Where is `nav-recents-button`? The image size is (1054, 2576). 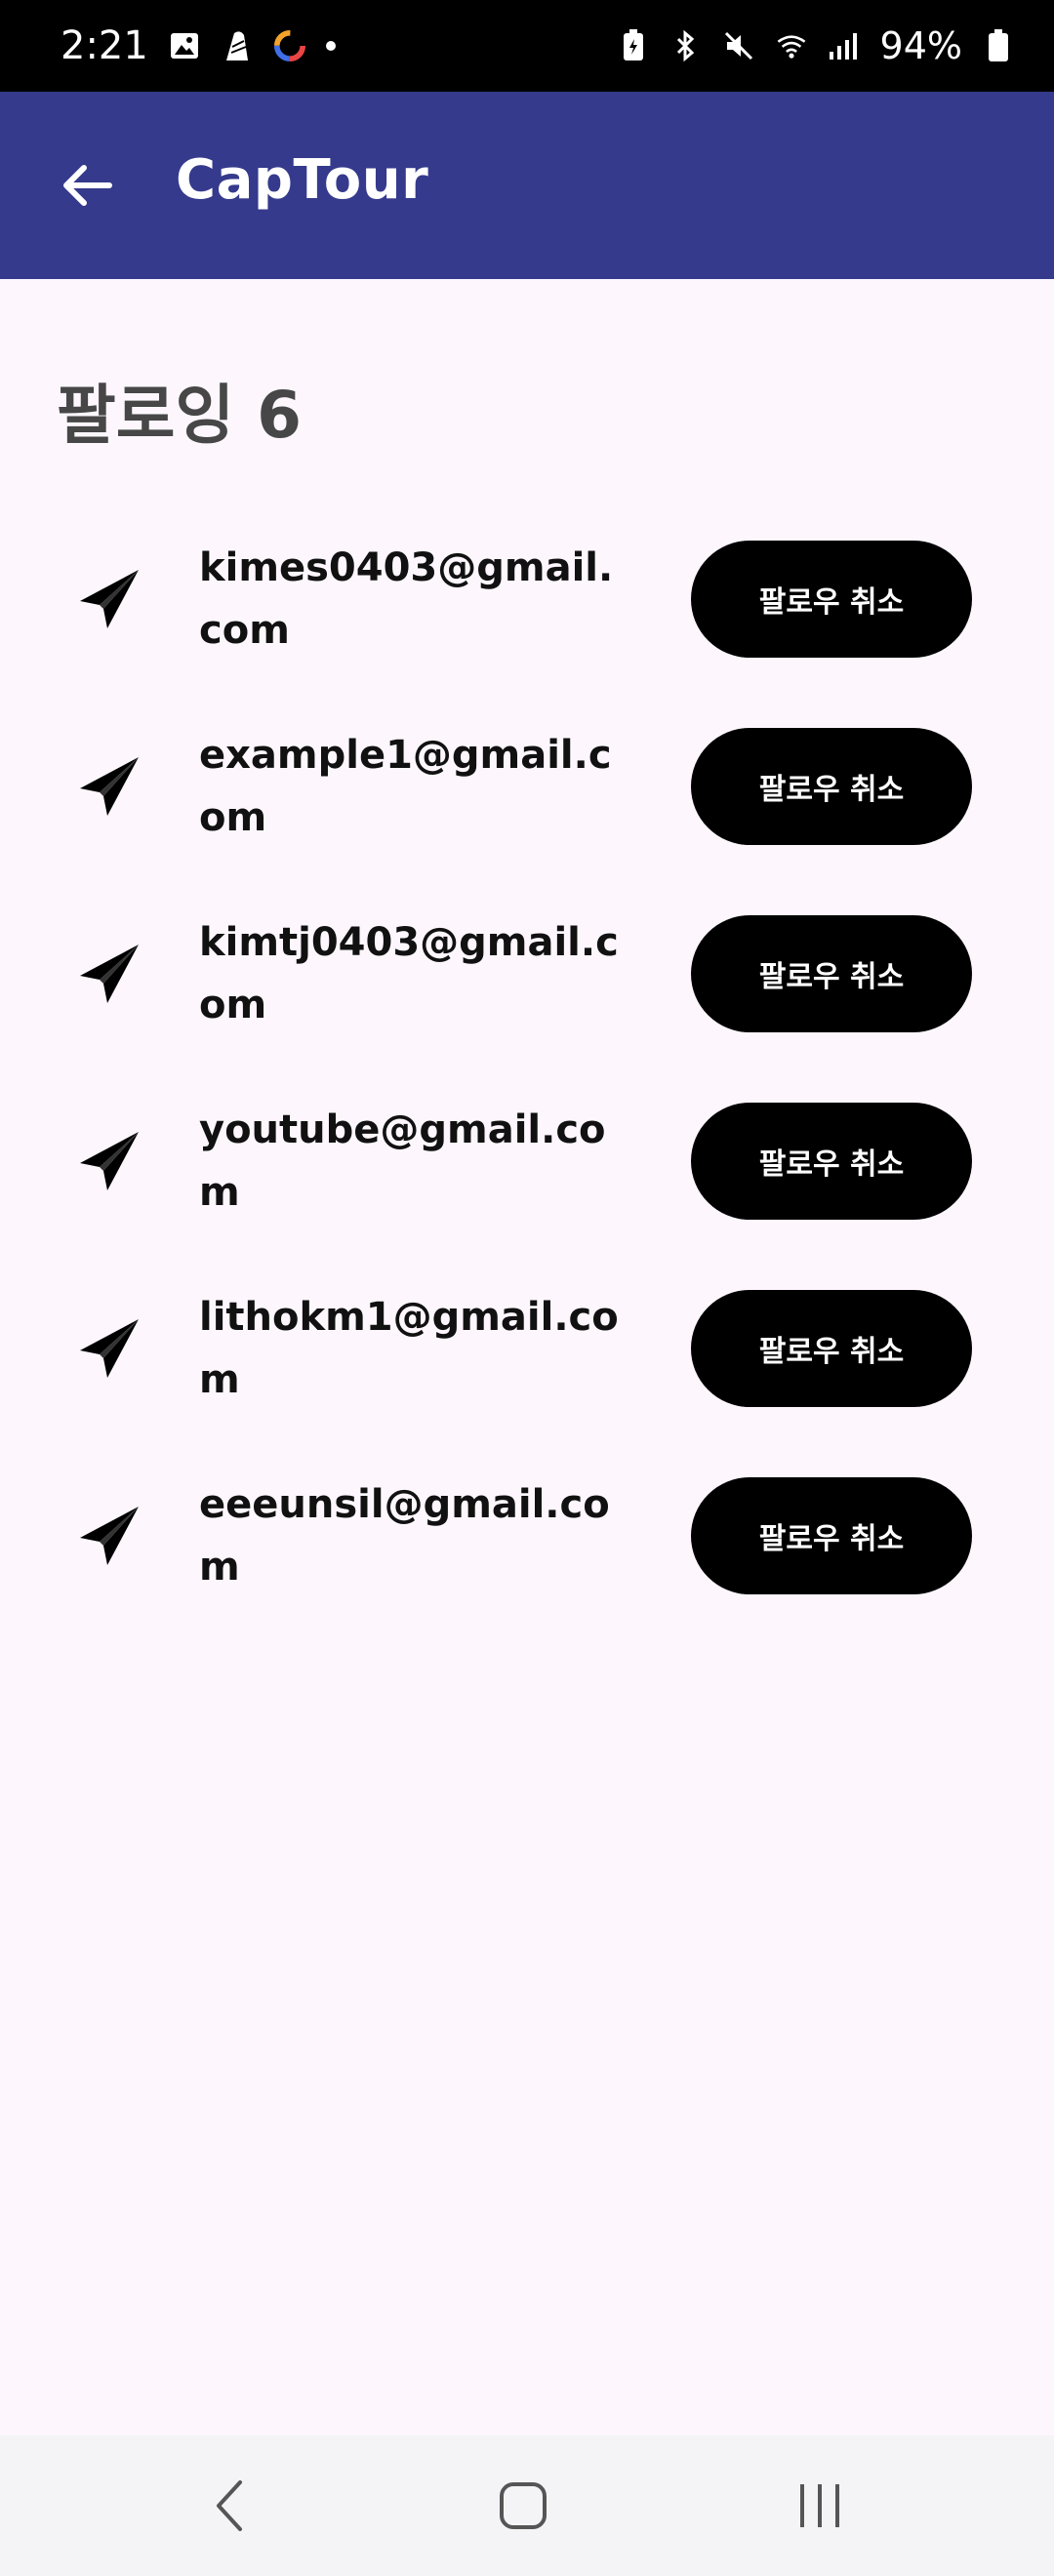 nav-recents-button is located at coordinates (820, 2506).